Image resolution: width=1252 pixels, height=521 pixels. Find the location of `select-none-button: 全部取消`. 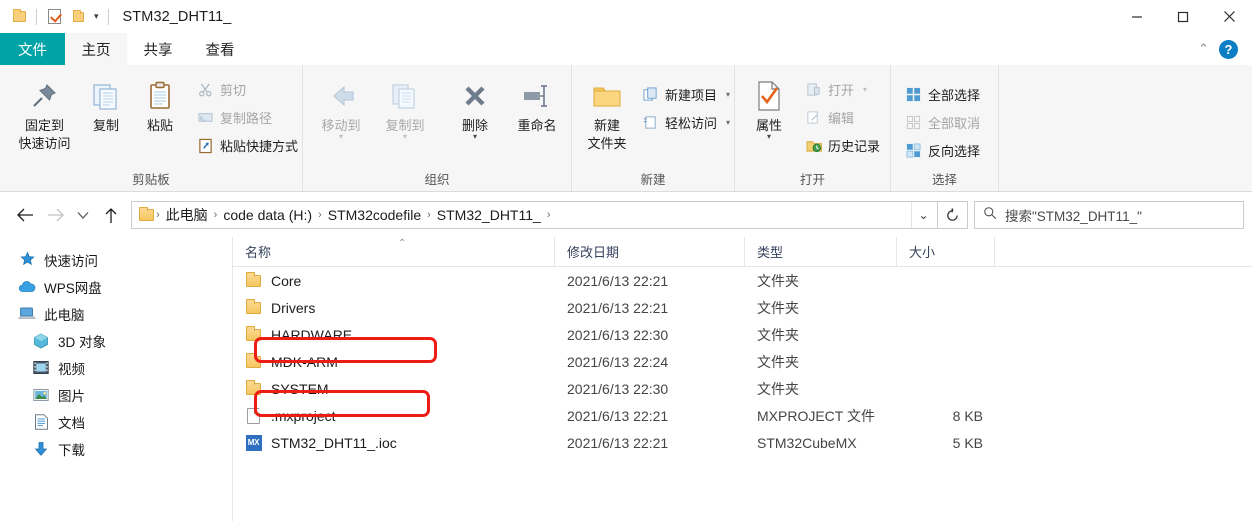

select-none-button: 全部取消 is located at coordinates (942, 122).